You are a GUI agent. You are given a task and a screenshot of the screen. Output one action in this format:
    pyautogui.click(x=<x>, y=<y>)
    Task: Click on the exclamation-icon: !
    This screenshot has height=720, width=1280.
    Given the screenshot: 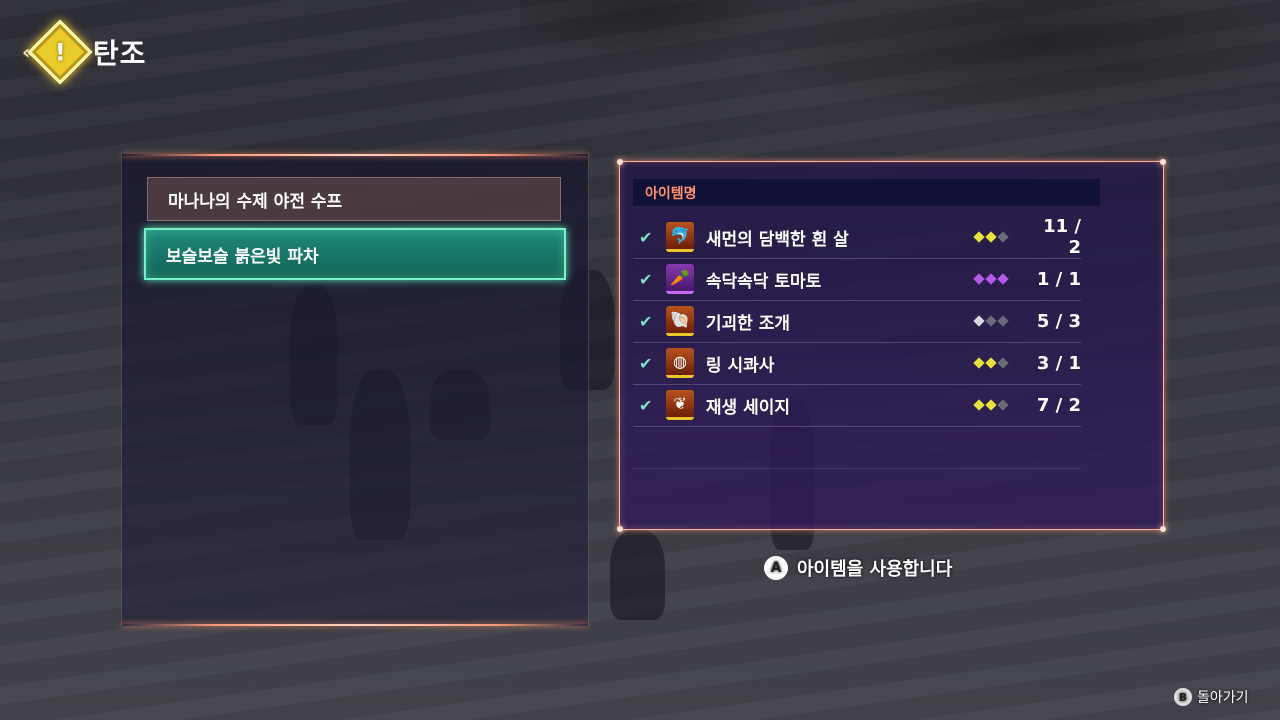 What is the action you would take?
    pyautogui.click(x=60, y=51)
    